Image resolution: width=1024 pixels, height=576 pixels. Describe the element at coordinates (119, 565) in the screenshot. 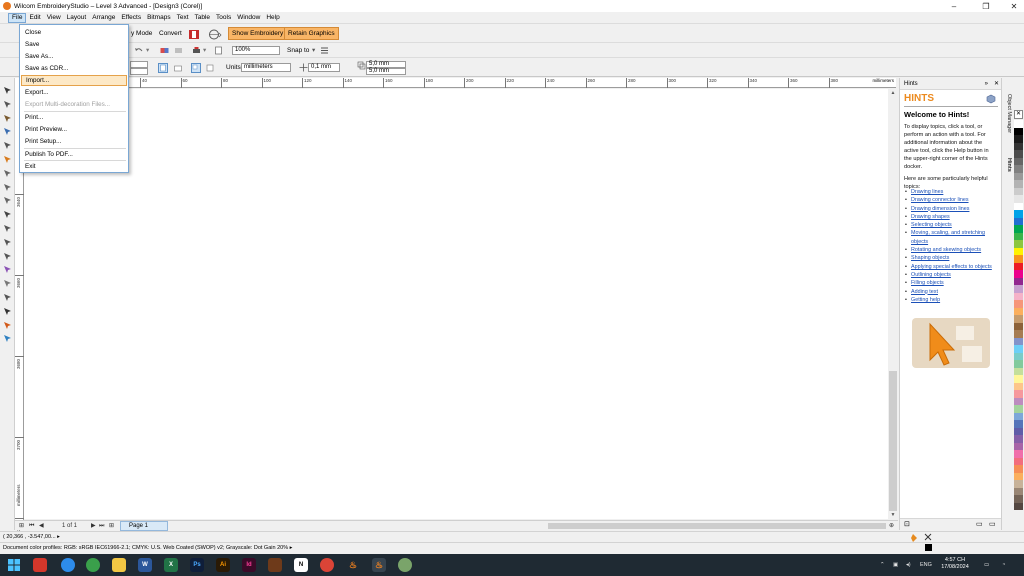

I see `taskbar-file-explorer-icon` at that location.